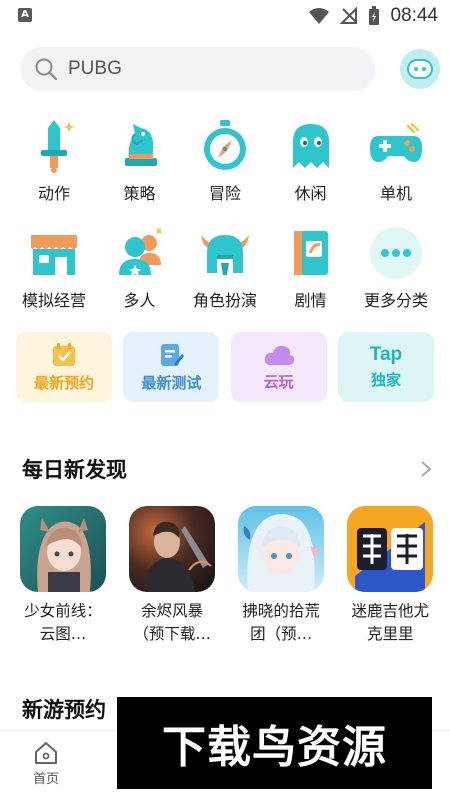  I want to click on category-label: 策略, so click(139, 193).